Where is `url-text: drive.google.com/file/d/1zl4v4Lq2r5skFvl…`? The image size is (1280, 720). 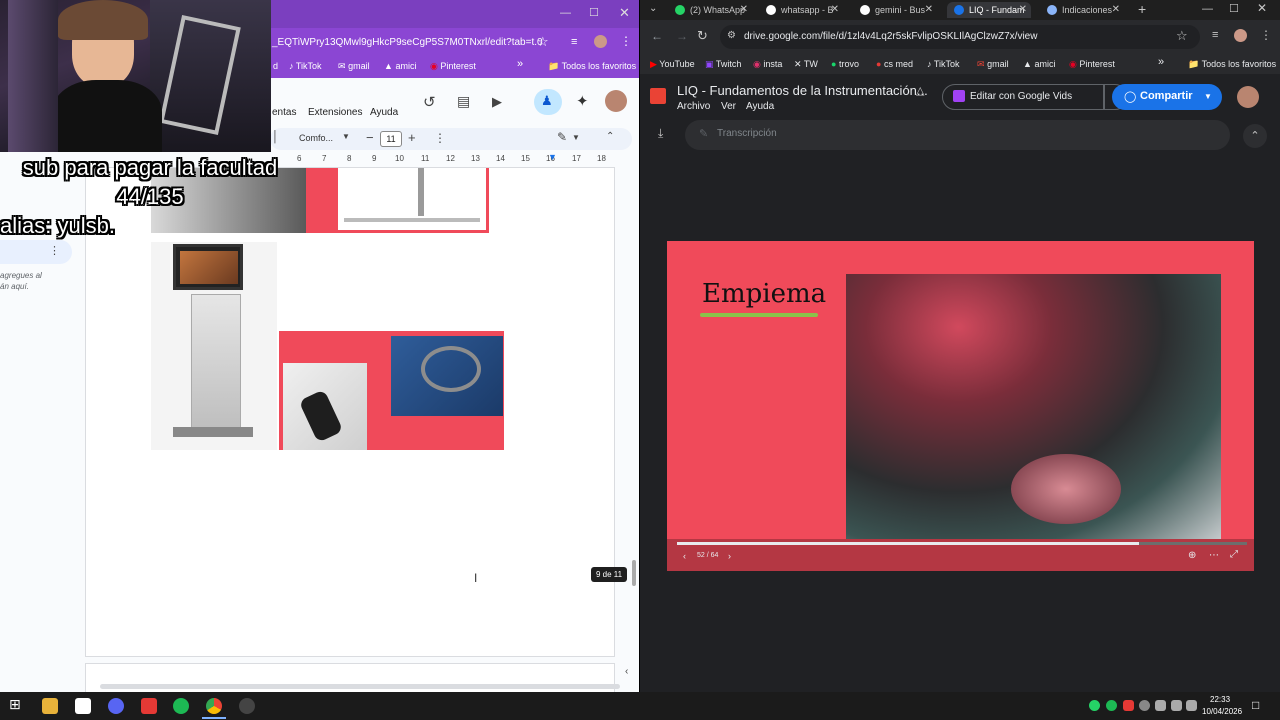
url-text: drive.google.com/file/d/1zl4v4Lq2r5skFvl… is located at coordinates (890, 36).